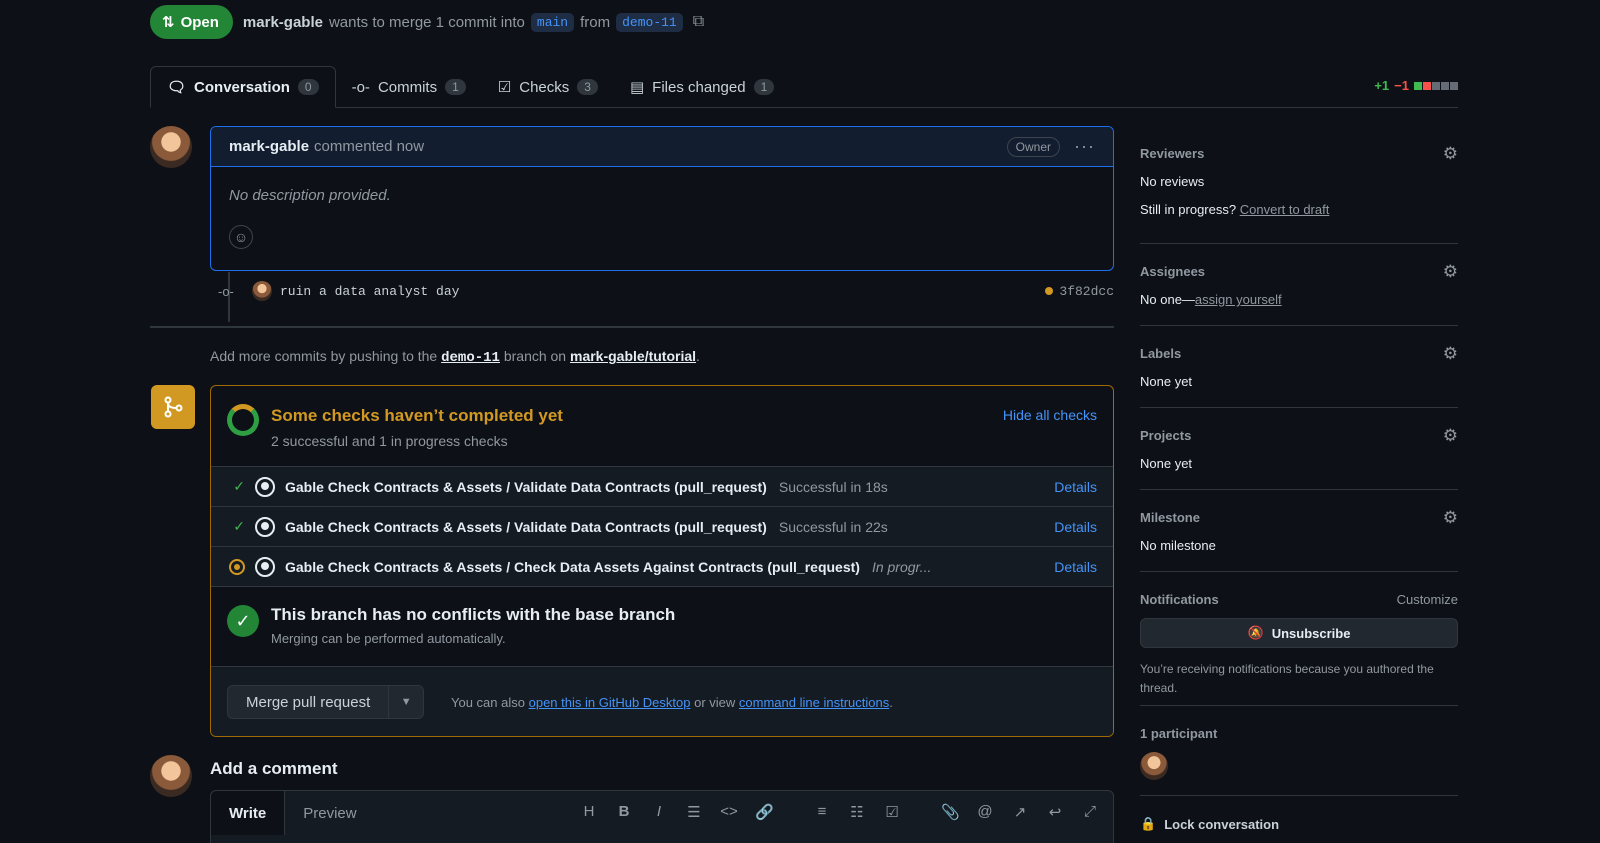 This screenshot has height=843, width=1600. I want to click on link-icon: 🔗, so click(764, 812).